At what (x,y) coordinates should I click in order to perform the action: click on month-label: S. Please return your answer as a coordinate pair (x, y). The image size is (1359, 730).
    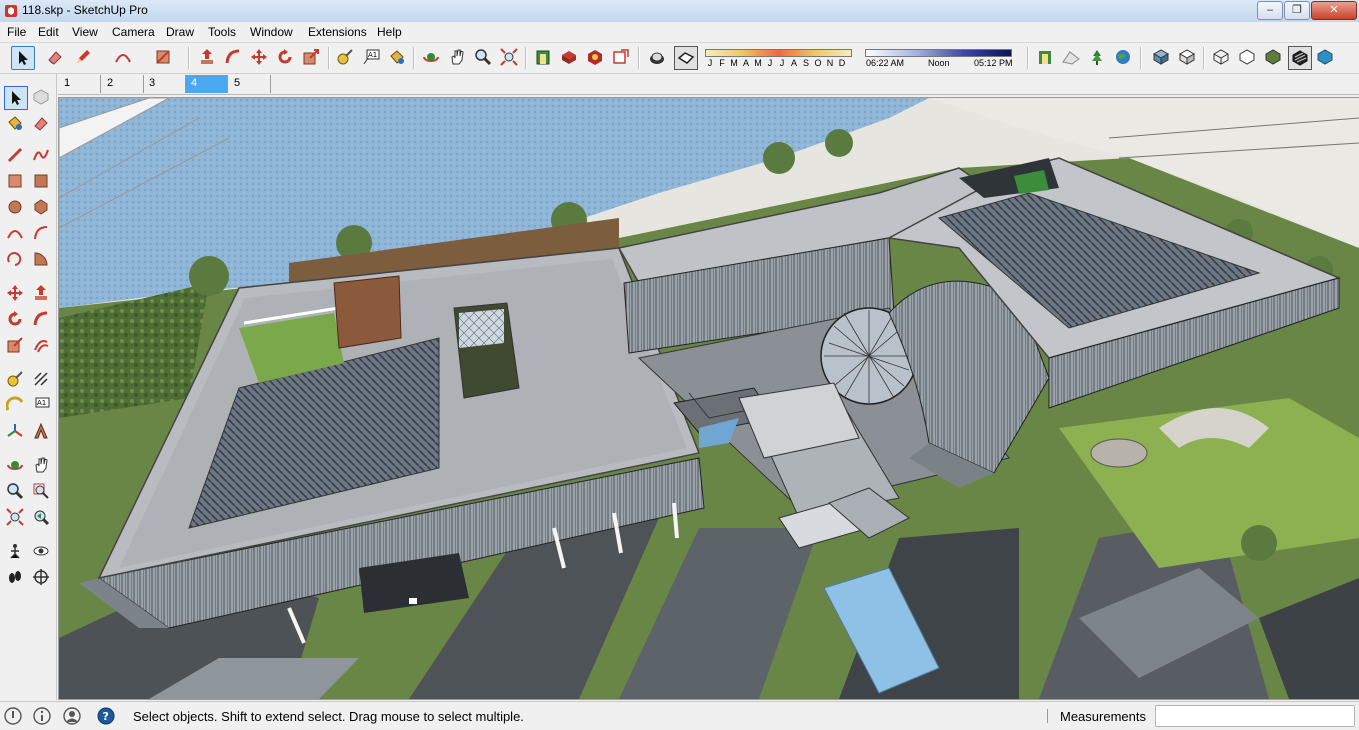
    Looking at the image, I should click on (805, 63).